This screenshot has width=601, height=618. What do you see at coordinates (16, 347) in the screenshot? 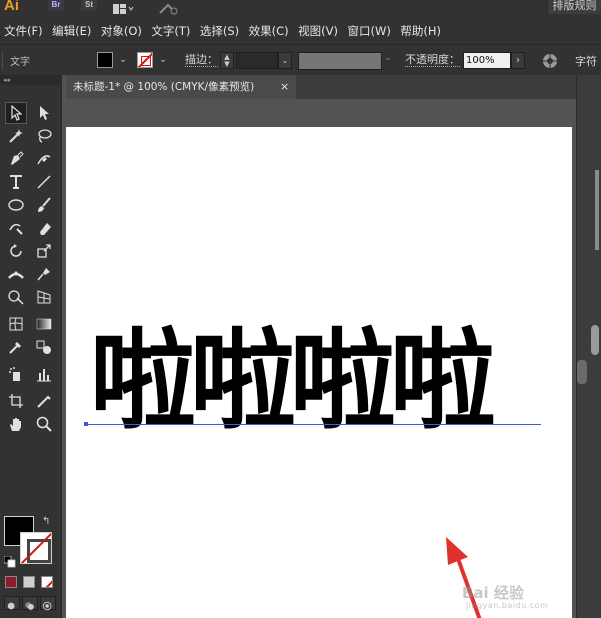
I see `eyedropper-tool-icon` at bounding box center [16, 347].